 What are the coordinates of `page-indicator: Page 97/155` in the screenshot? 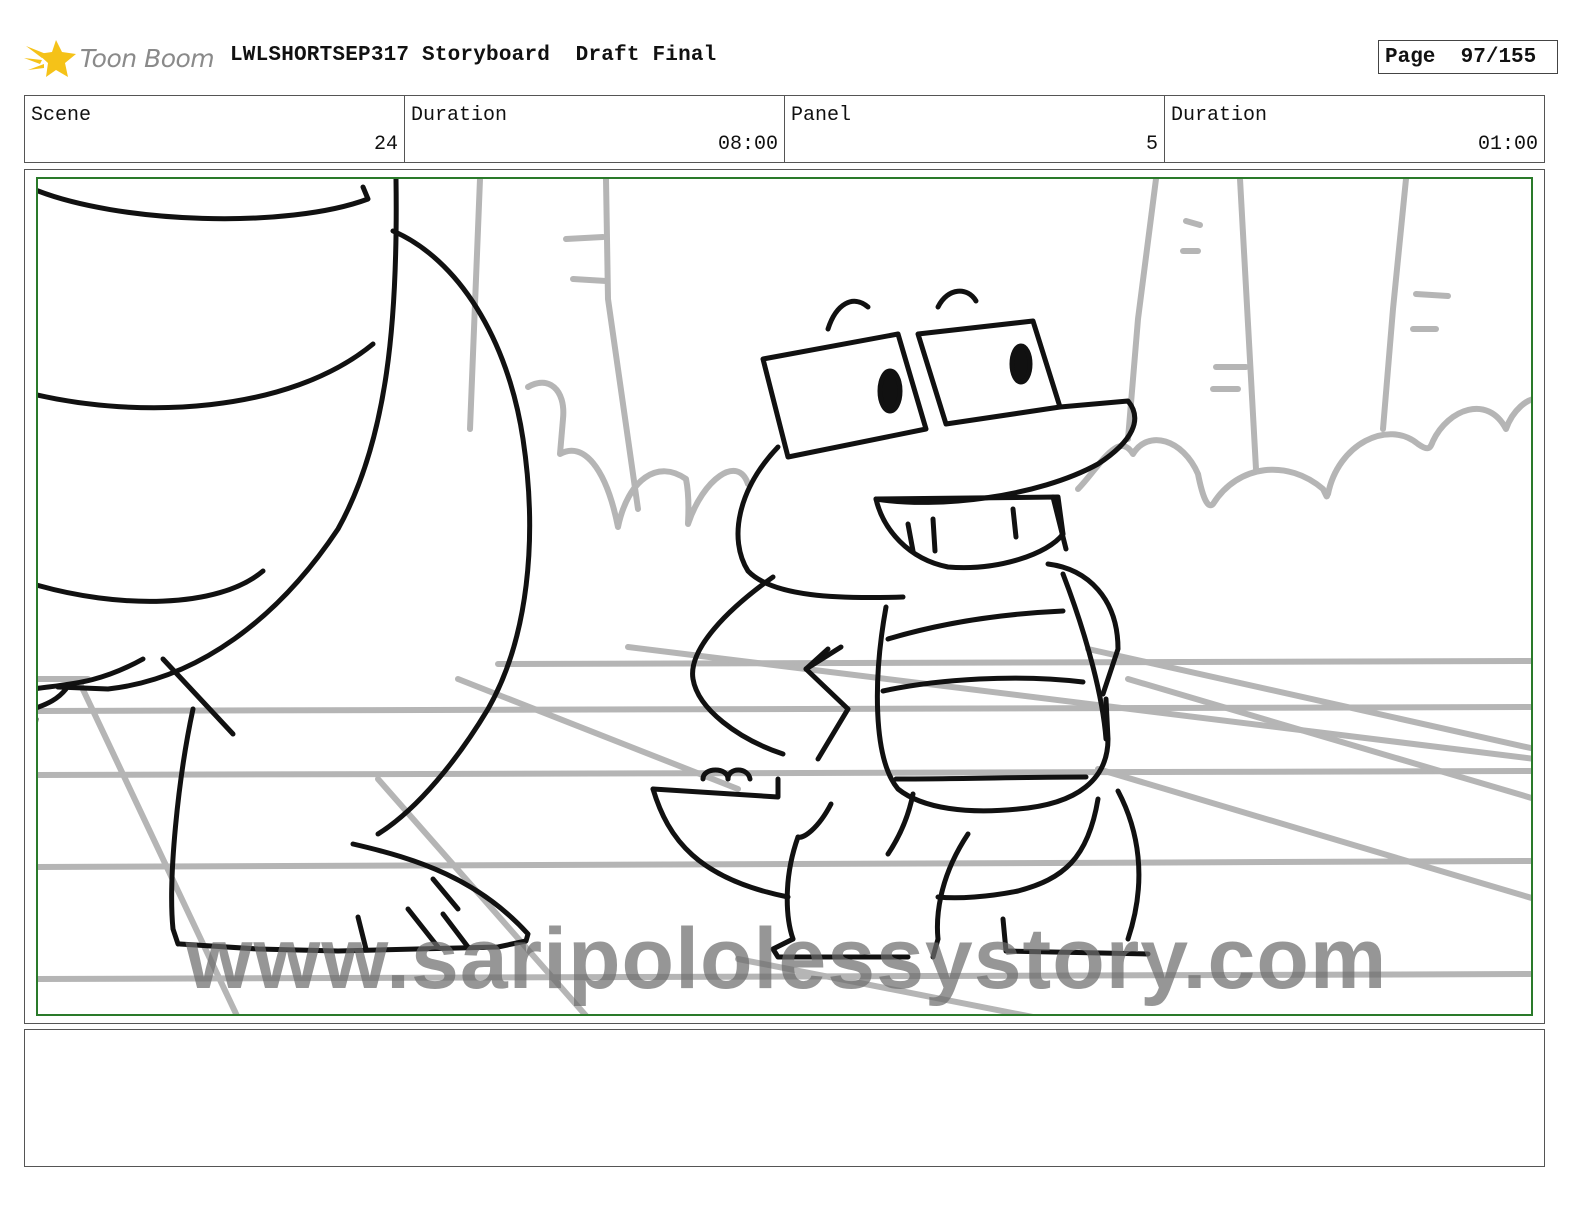 It's located at (1468, 57).